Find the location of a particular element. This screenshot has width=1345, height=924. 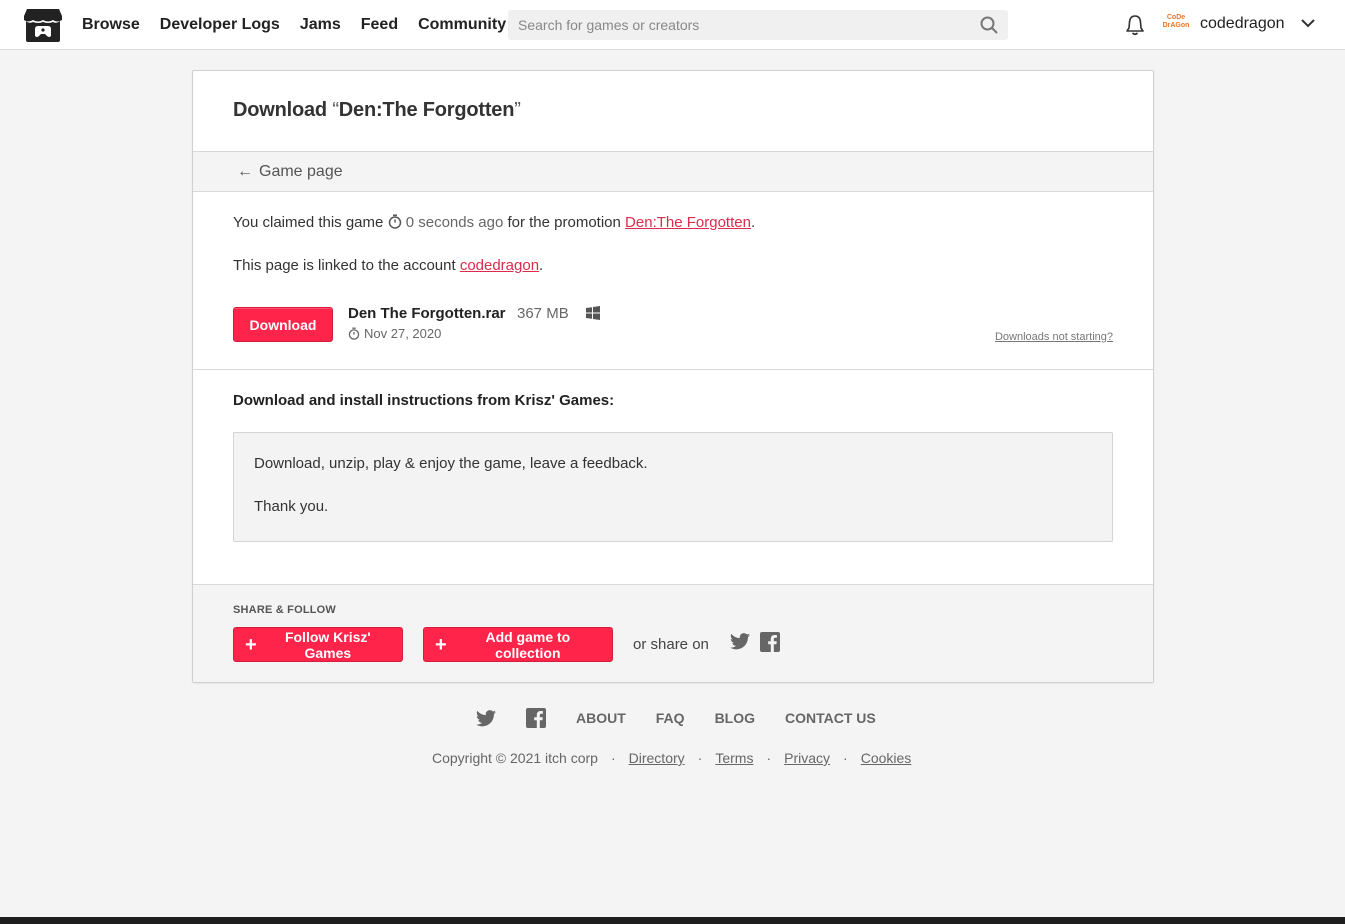

windows-icon is located at coordinates (593, 313).